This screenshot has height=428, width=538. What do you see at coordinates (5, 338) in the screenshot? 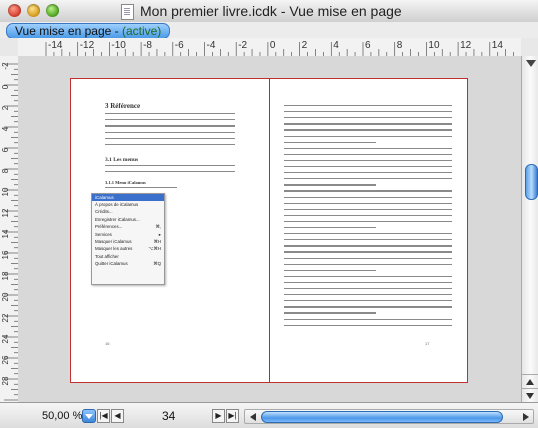
I see `ruler-label: 24` at bounding box center [5, 338].